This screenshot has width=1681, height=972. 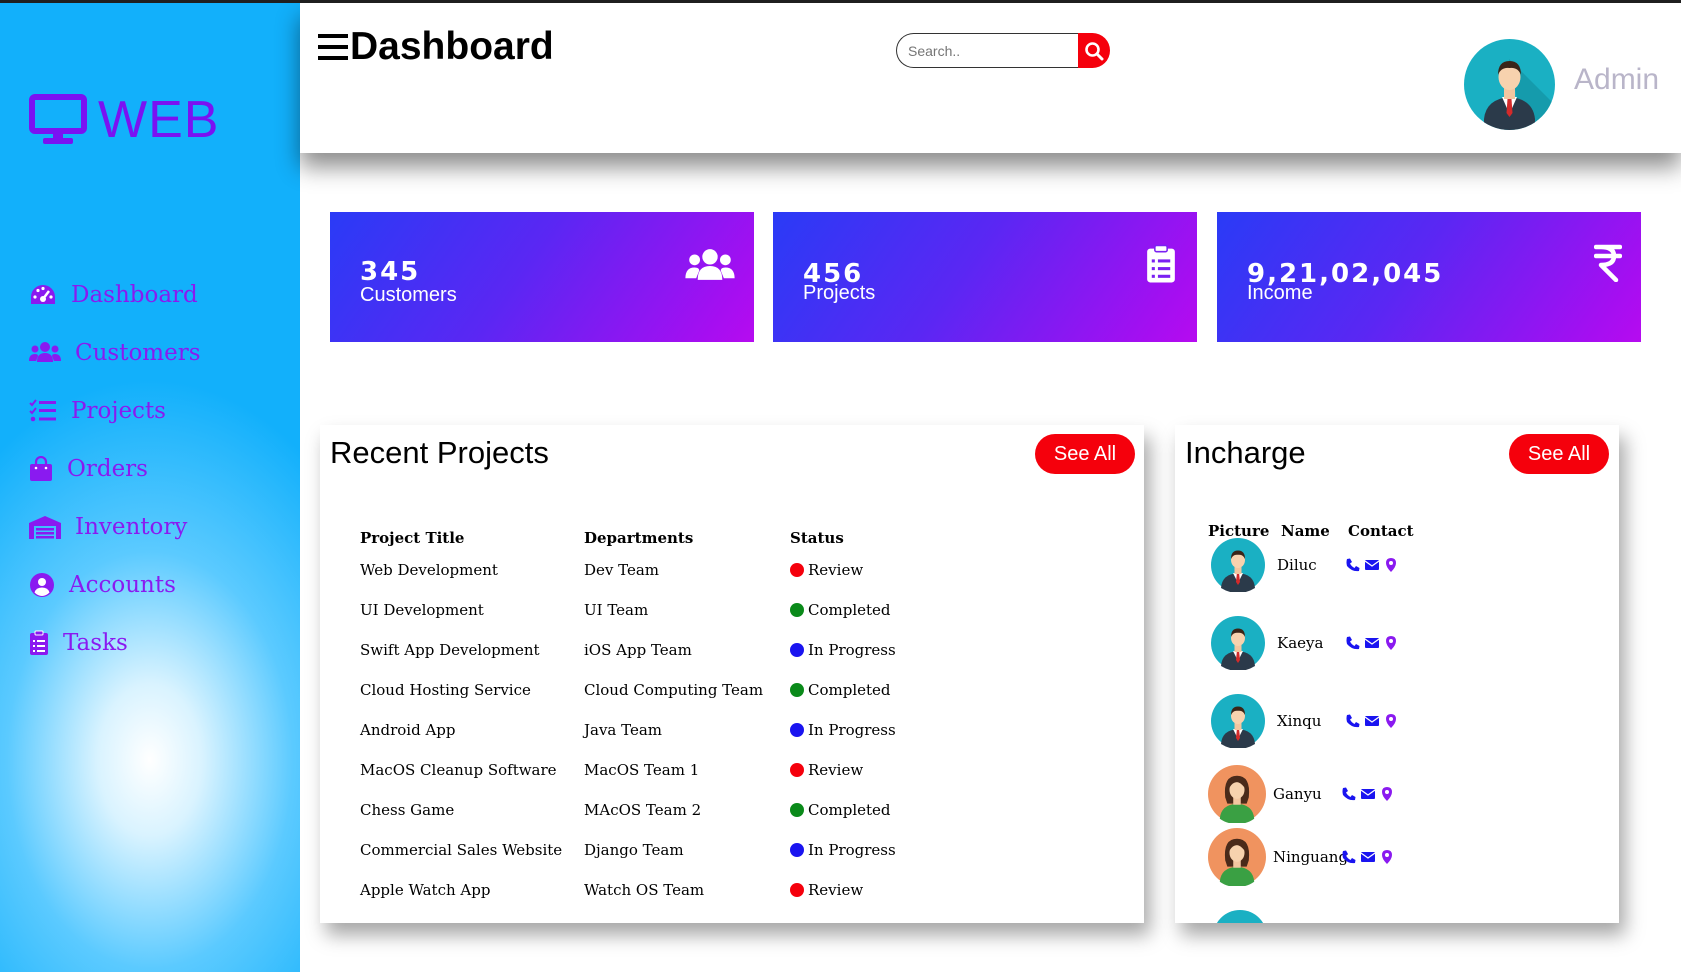 What do you see at coordinates (58, 119) in the screenshot?
I see `desktop-icon` at bounding box center [58, 119].